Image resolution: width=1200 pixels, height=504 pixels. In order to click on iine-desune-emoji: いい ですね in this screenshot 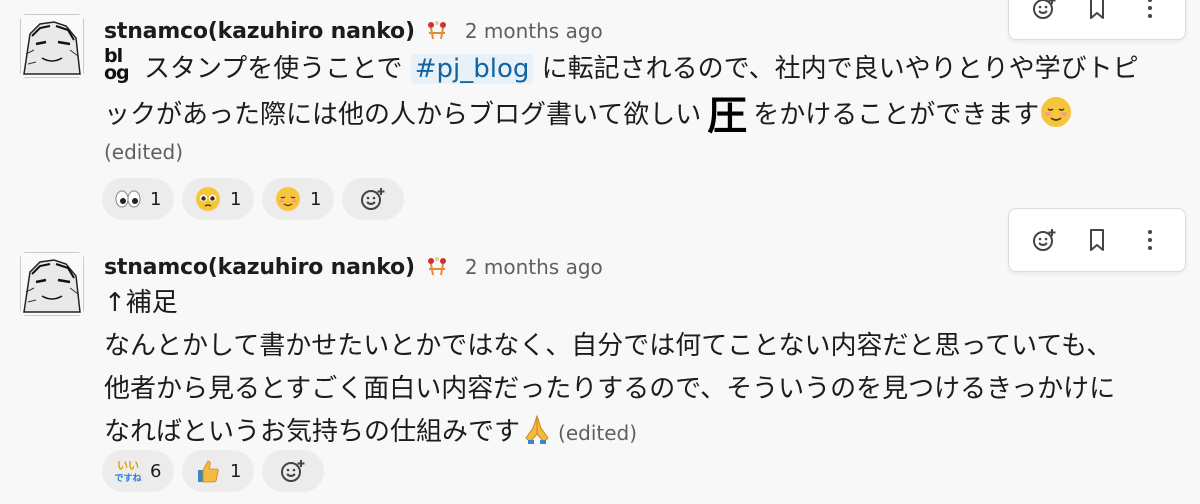, I will do `click(128, 471)`.